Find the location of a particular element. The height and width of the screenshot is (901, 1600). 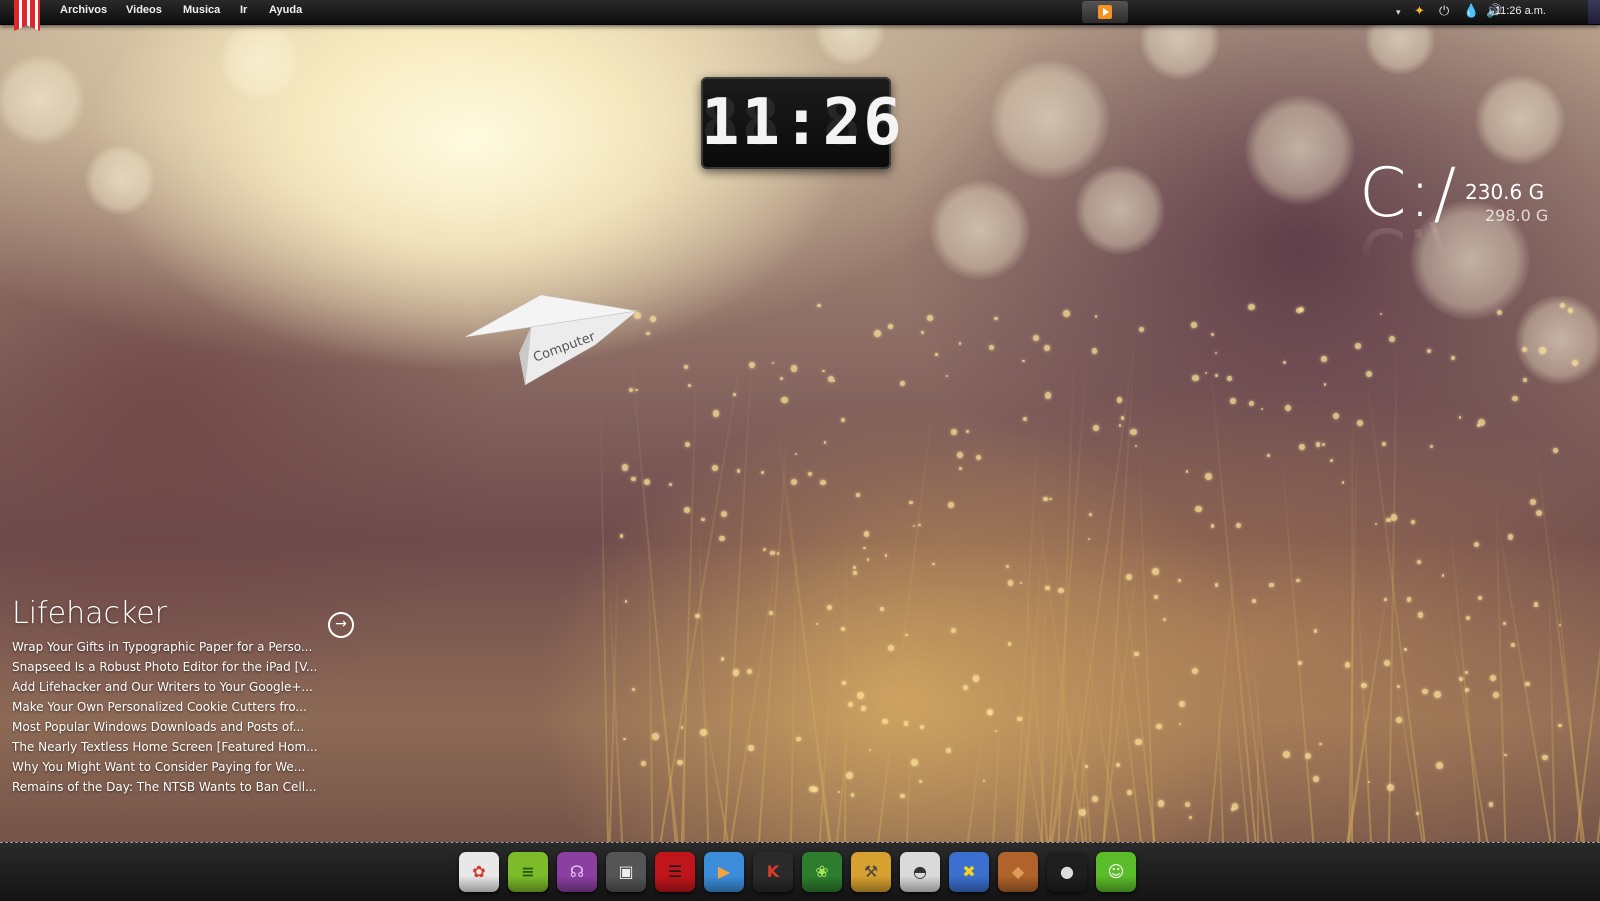

tools-icon-glyph: ⚒ is located at coordinates (871, 871).